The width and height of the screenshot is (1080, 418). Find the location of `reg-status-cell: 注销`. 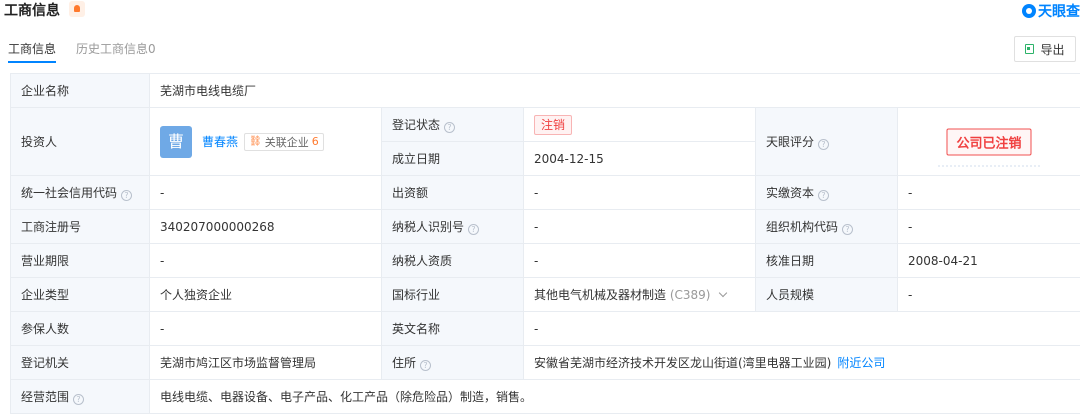

reg-status-cell: 注销 is located at coordinates (639, 124).